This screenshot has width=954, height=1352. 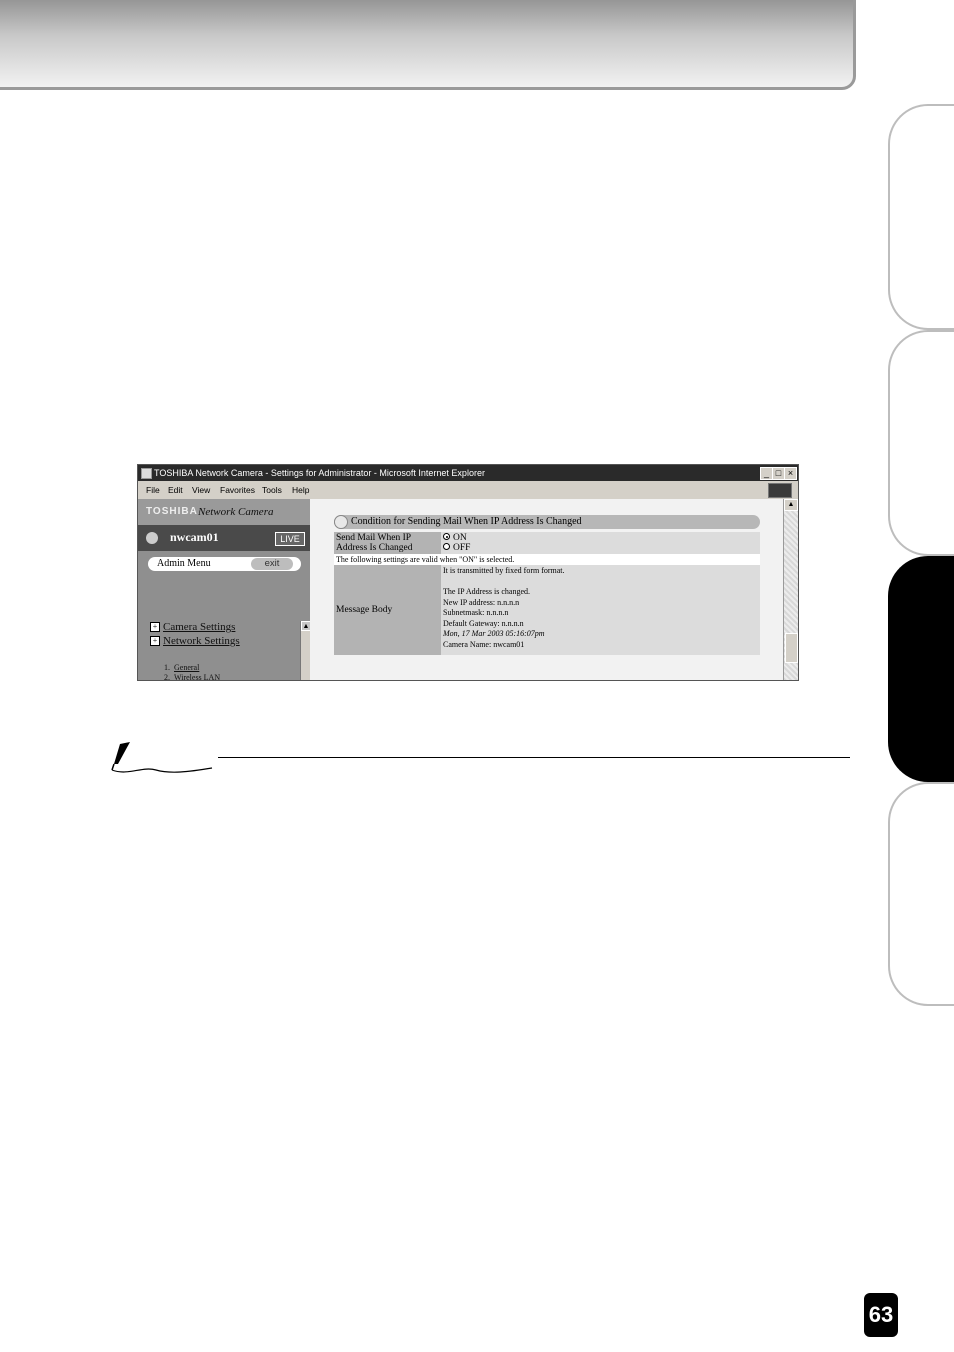 I want to click on ie-app-icon, so click(x=146, y=473).